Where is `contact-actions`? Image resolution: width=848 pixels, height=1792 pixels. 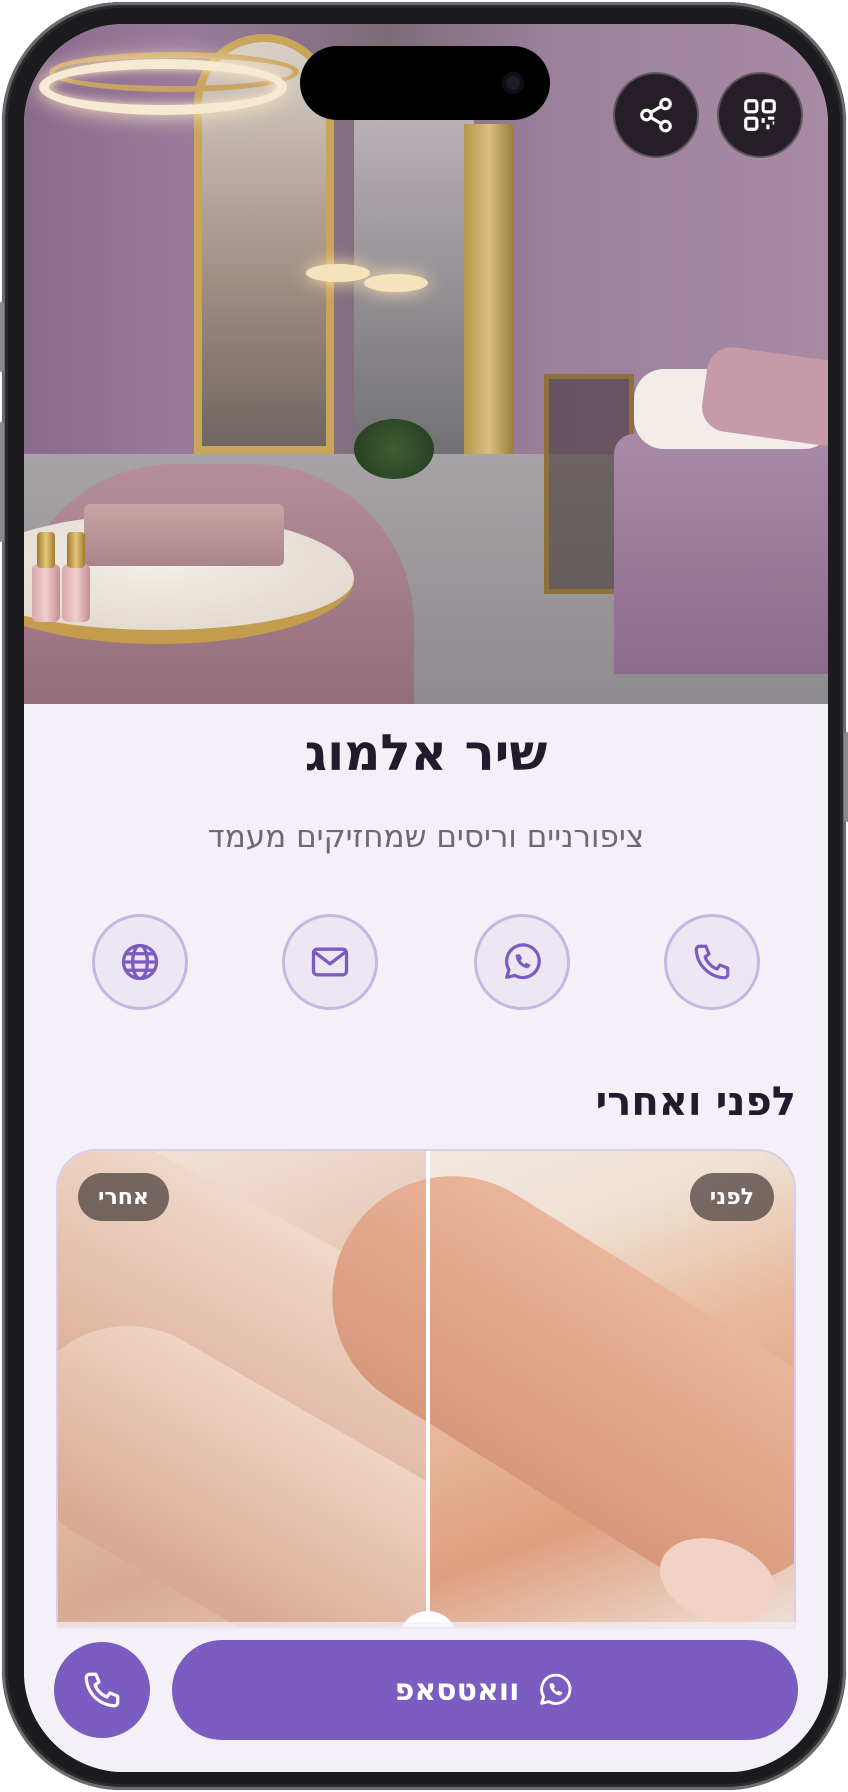 contact-actions is located at coordinates (426, 962).